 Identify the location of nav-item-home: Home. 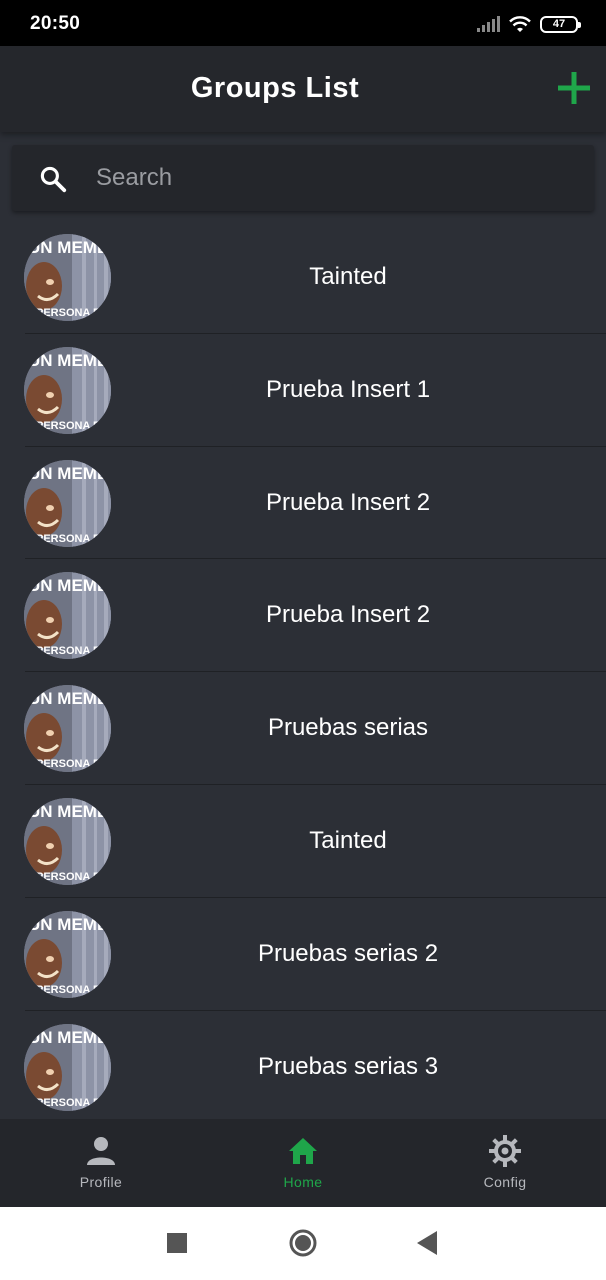
(303, 1163).